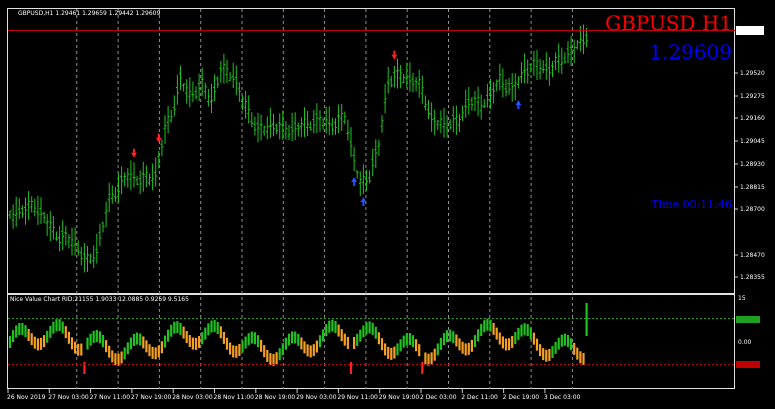 The height and width of the screenshot is (409, 775). I want to click on time-tick-label: 28 Nov 19:00, so click(275, 397).